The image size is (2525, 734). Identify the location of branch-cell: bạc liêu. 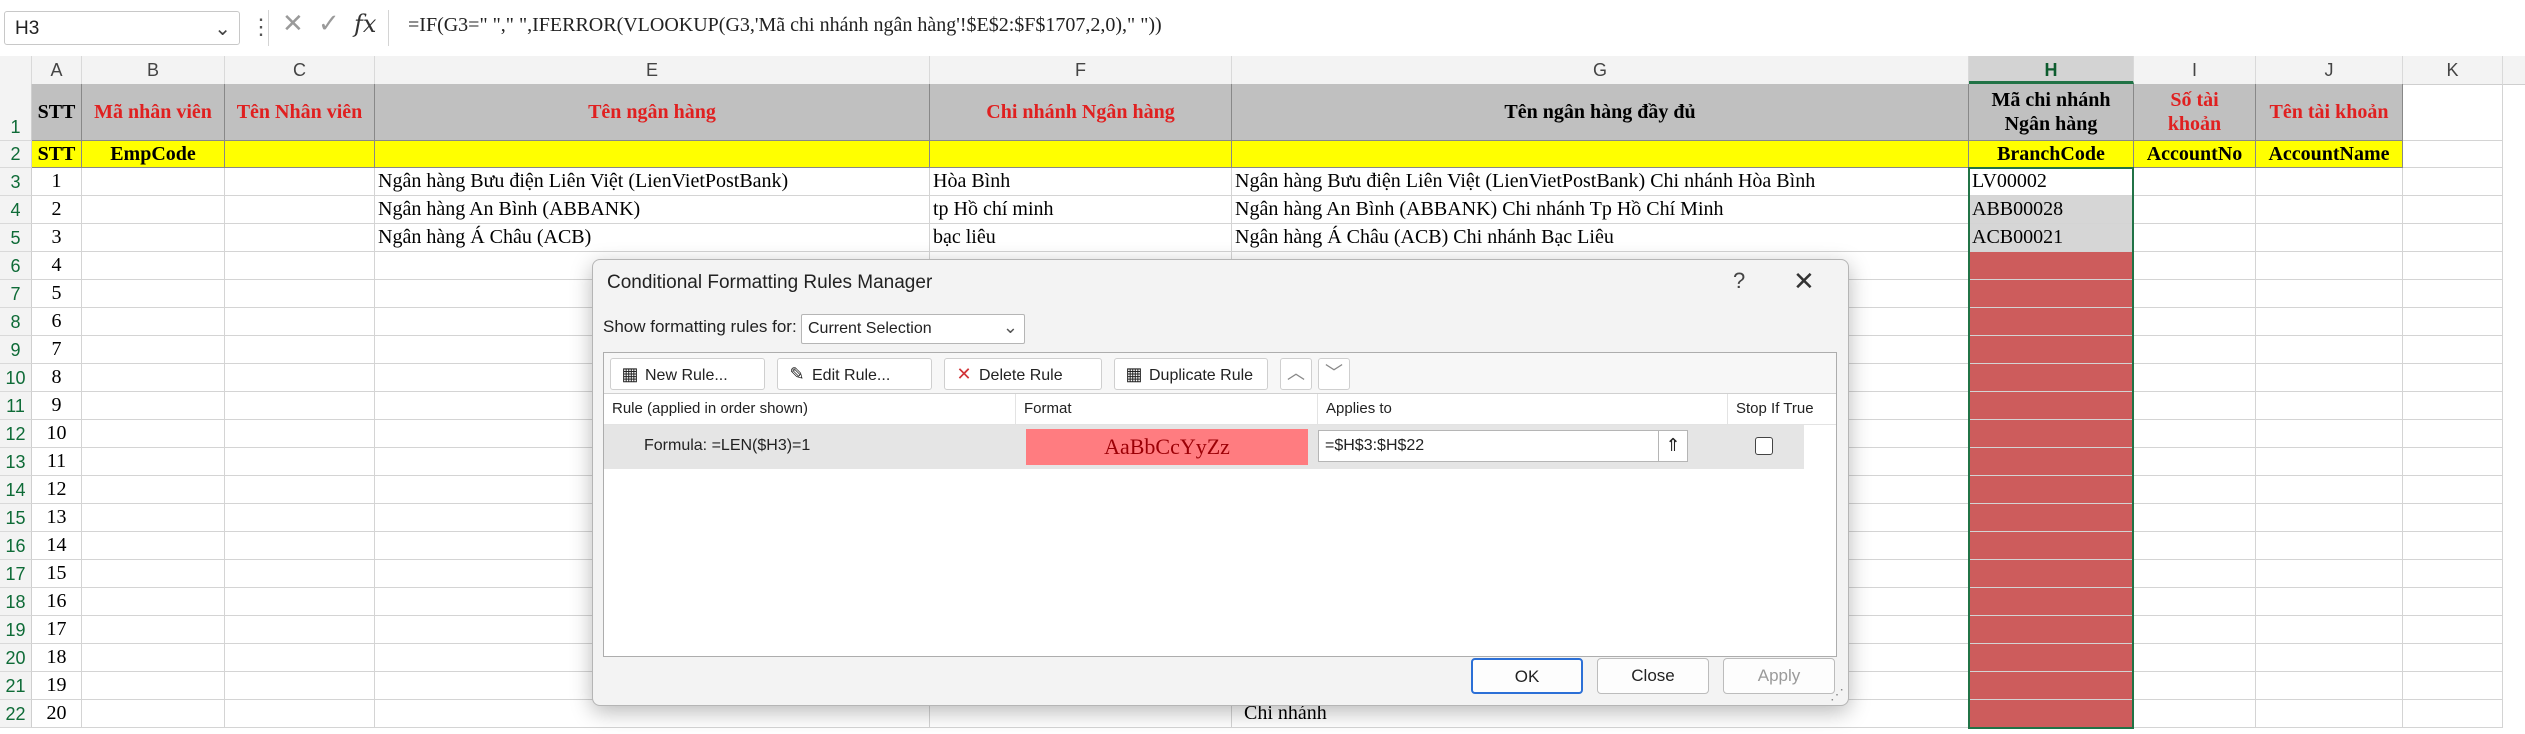
(1081, 238).